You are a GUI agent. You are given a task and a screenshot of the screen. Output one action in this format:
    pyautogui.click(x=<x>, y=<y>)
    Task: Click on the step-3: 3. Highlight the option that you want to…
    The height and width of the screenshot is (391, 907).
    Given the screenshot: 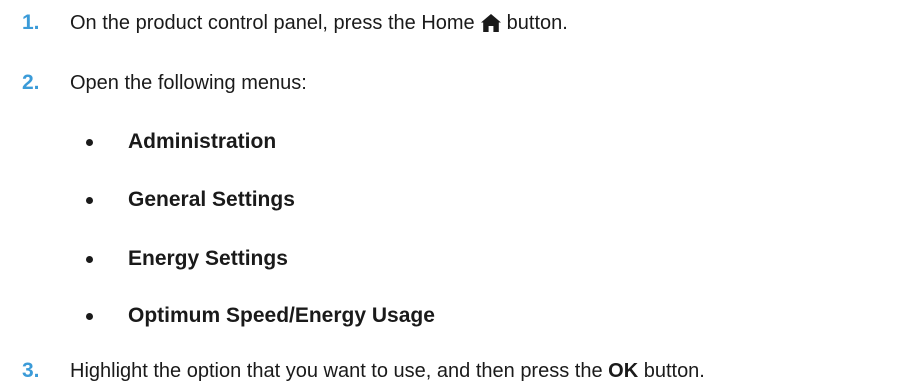 What is the action you would take?
    pyautogui.click(x=352, y=371)
    